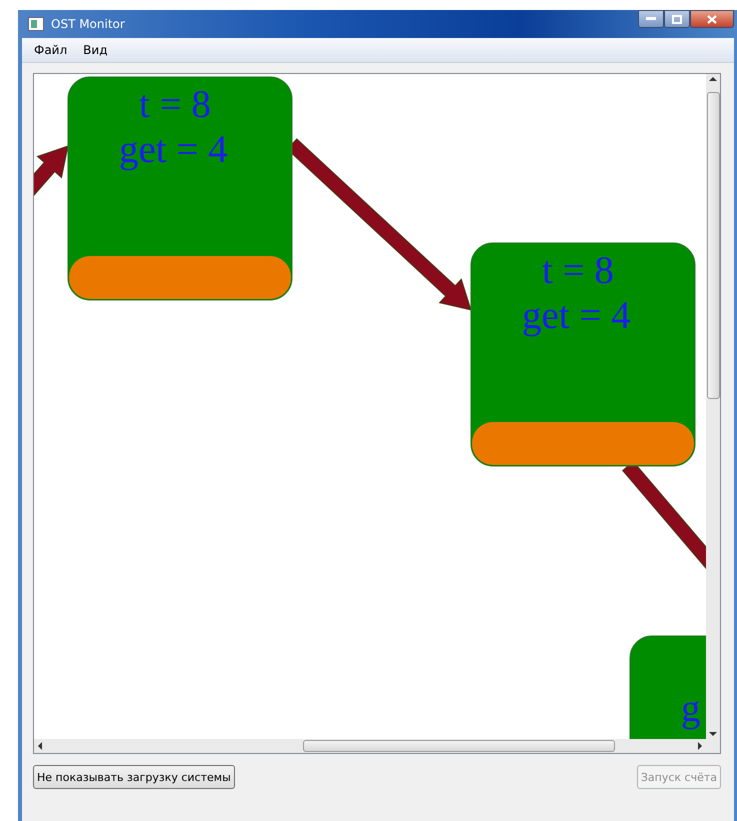 This screenshot has height=821, width=737. I want to click on get-label: g, so click(690, 708).